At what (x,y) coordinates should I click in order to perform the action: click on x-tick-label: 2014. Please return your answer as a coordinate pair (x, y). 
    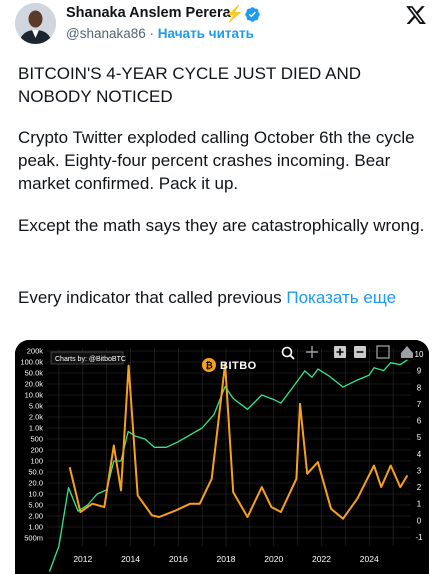
    Looking at the image, I should click on (130, 559).